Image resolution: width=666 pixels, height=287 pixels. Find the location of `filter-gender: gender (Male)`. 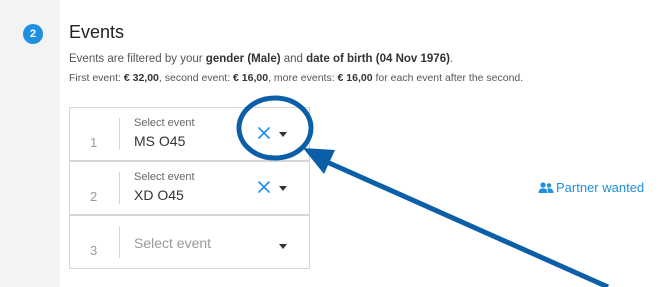

filter-gender: gender (Male) is located at coordinates (243, 59).